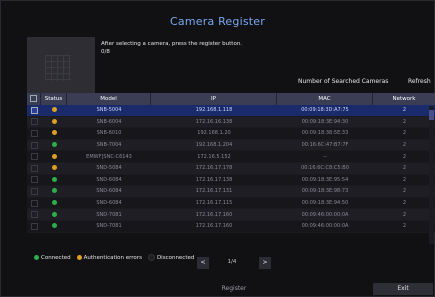 This screenshot has width=435, height=297. Describe the element at coordinates (34, 99) in the screenshot. I see `select-all-checkbox` at that location.